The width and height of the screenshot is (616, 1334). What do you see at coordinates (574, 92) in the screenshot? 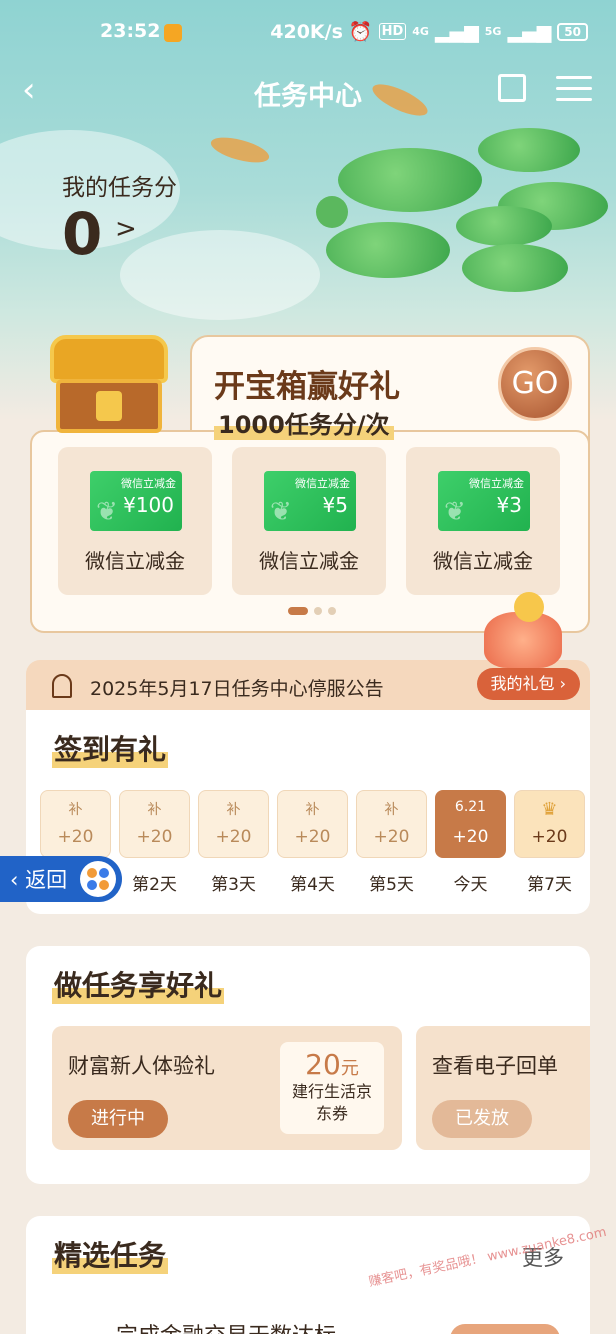
I see `menu-icon` at bounding box center [574, 92].